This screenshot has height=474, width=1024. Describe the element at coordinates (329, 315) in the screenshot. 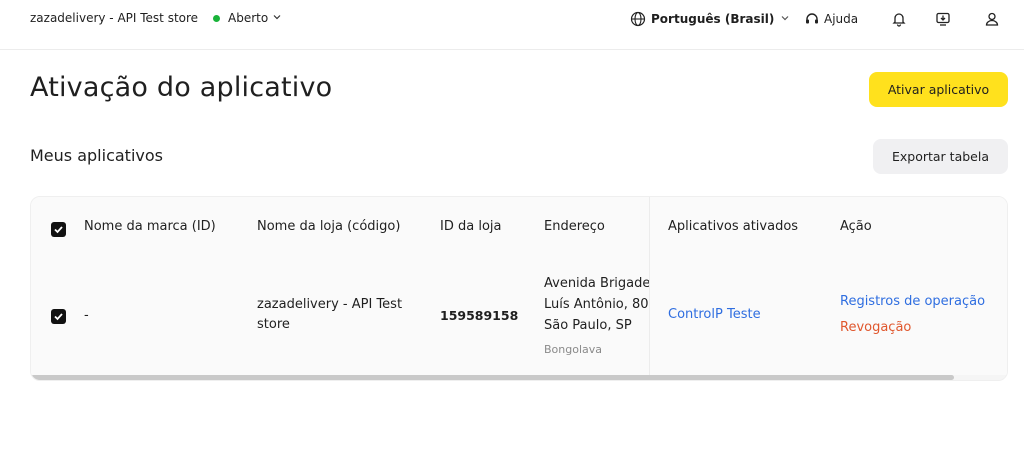

I see `cell-store: zazadelivery - API Test store` at that location.